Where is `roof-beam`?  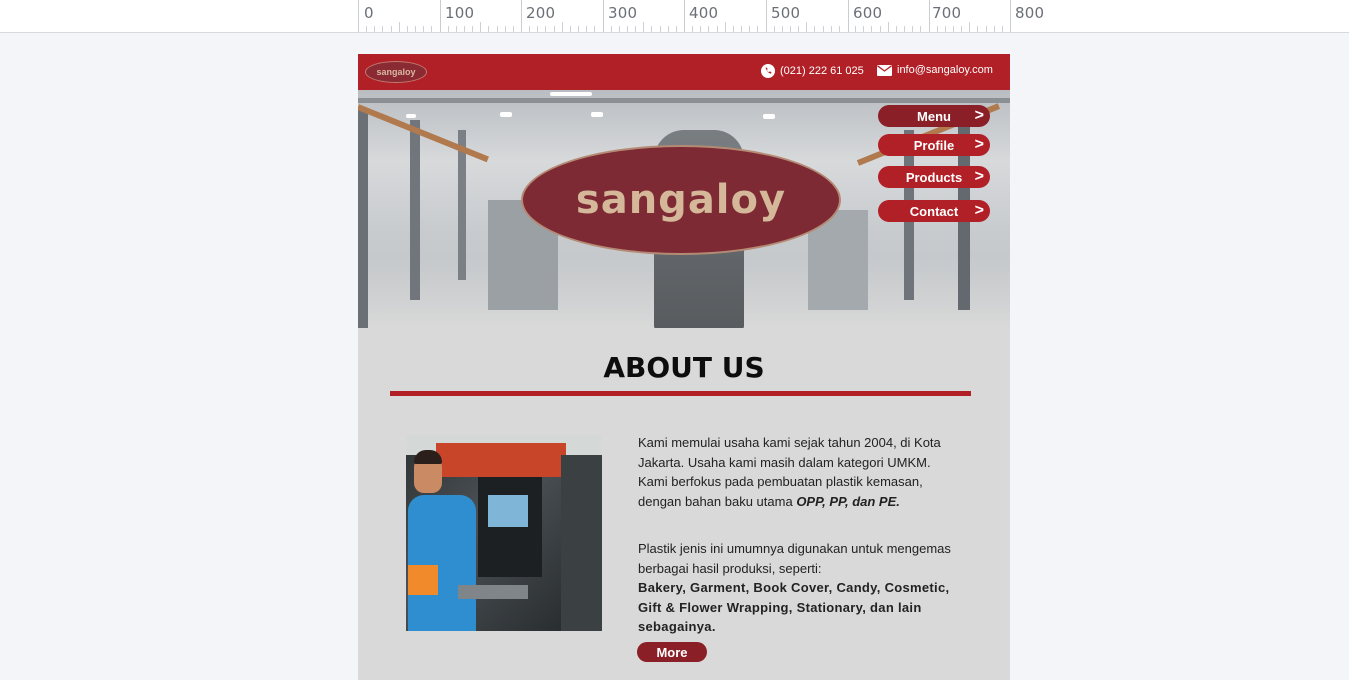 roof-beam is located at coordinates (684, 100).